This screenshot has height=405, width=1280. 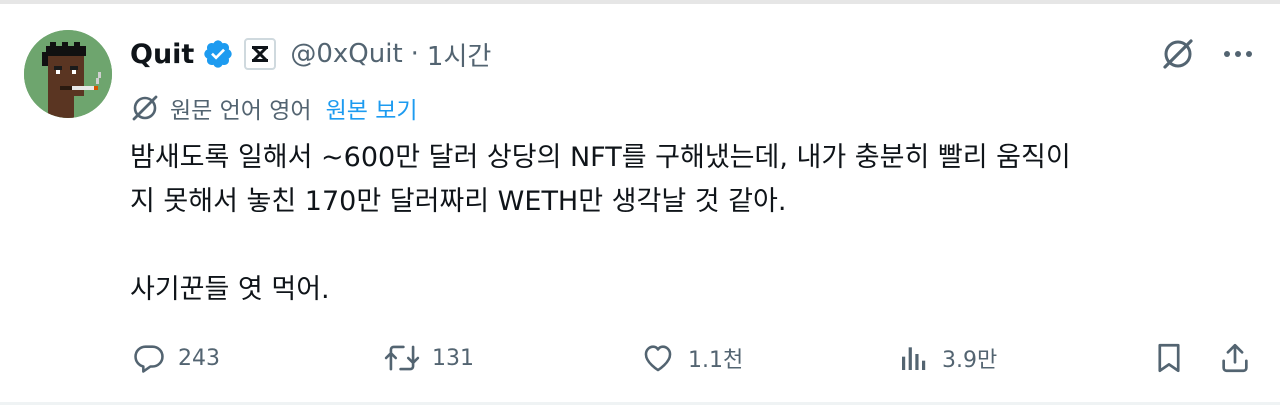 I want to click on tweet-time: 1시간, so click(x=459, y=54).